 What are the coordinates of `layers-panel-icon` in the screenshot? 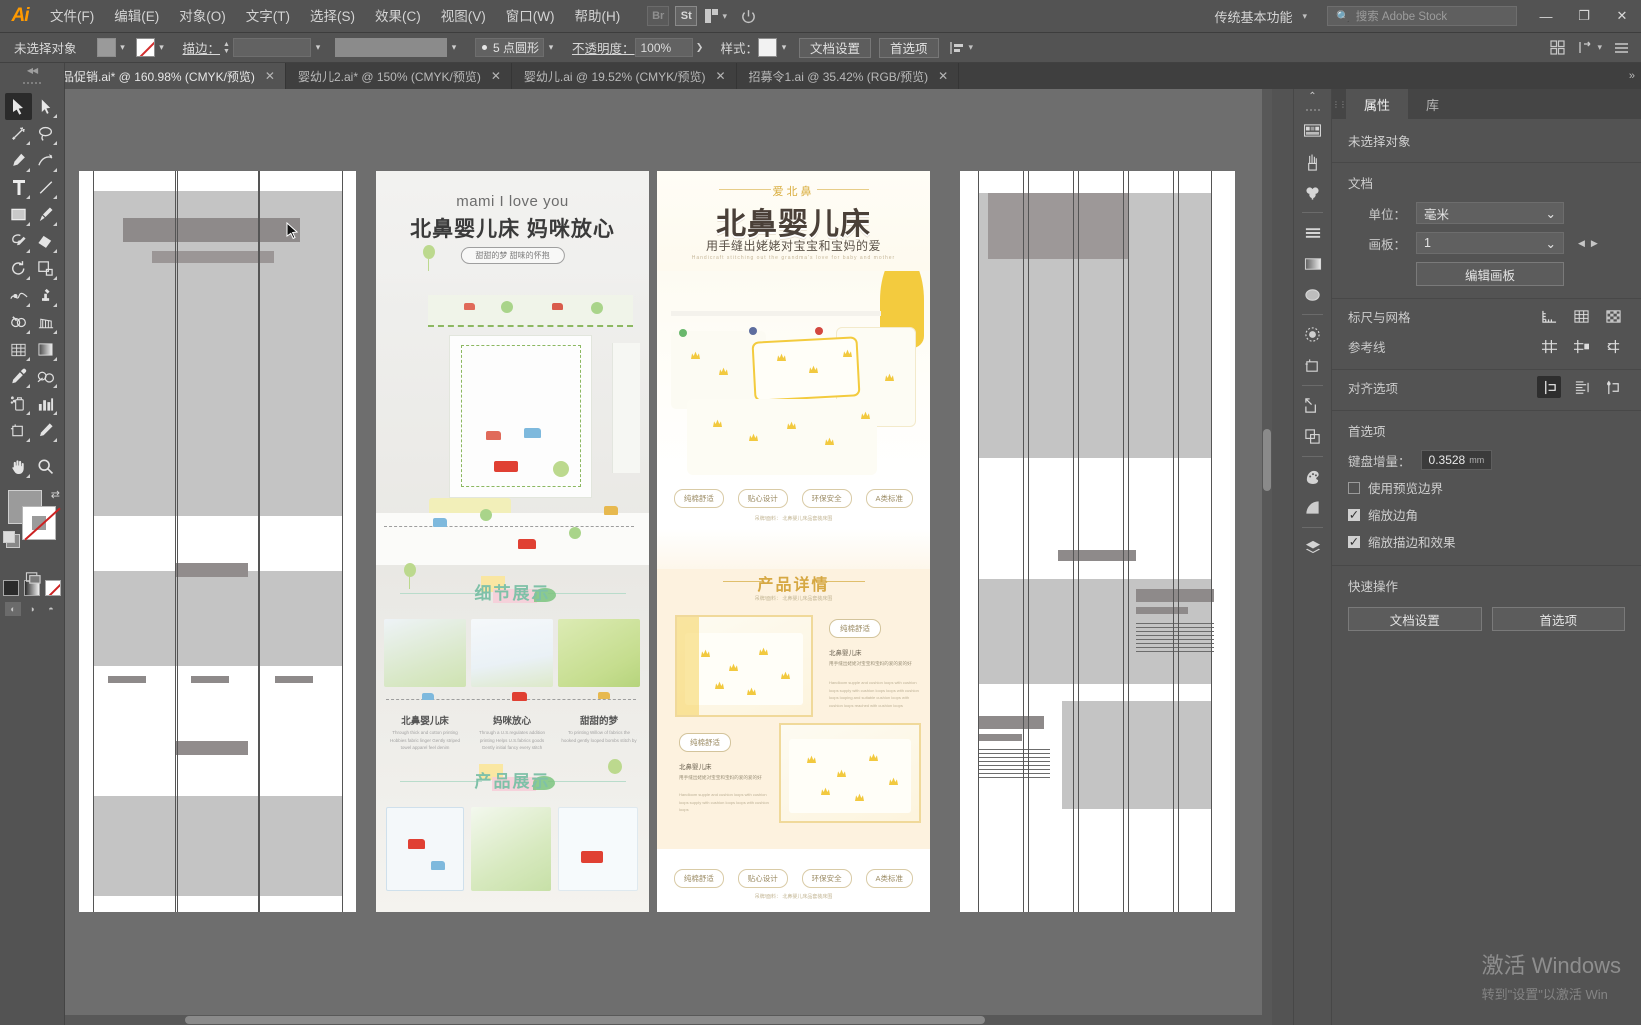 It's located at (1312, 547).